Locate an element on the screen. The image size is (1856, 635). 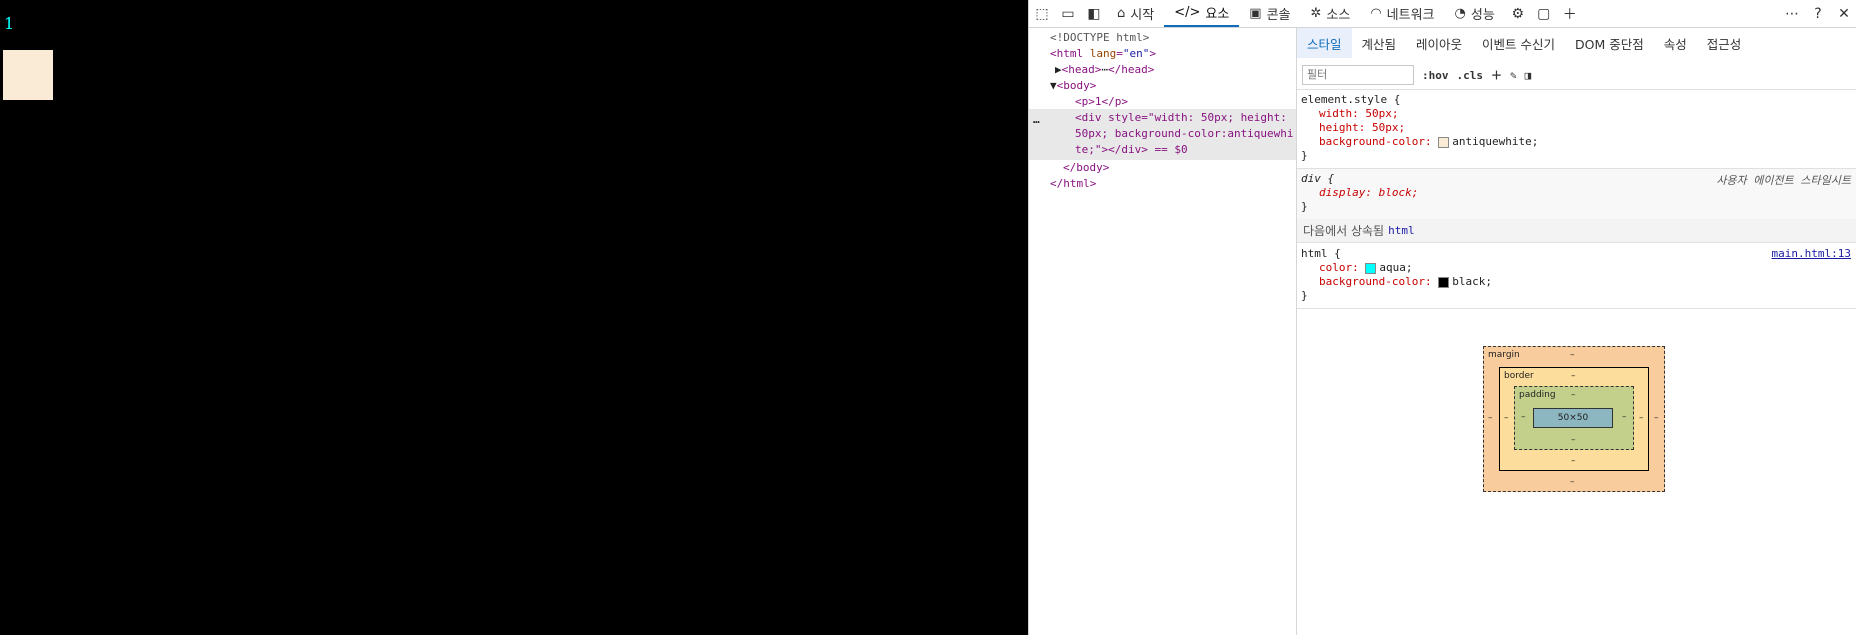
subtab-styles: 스타일 is located at coordinates (1324, 43).